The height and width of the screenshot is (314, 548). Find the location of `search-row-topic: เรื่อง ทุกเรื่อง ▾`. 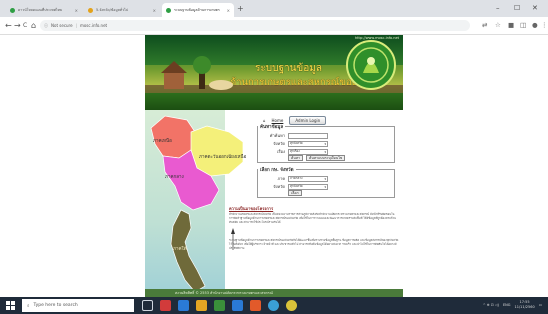

search-row-topic: เรื่อง ทุกเรื่อง ▾ is located at coordinates (295, 151).